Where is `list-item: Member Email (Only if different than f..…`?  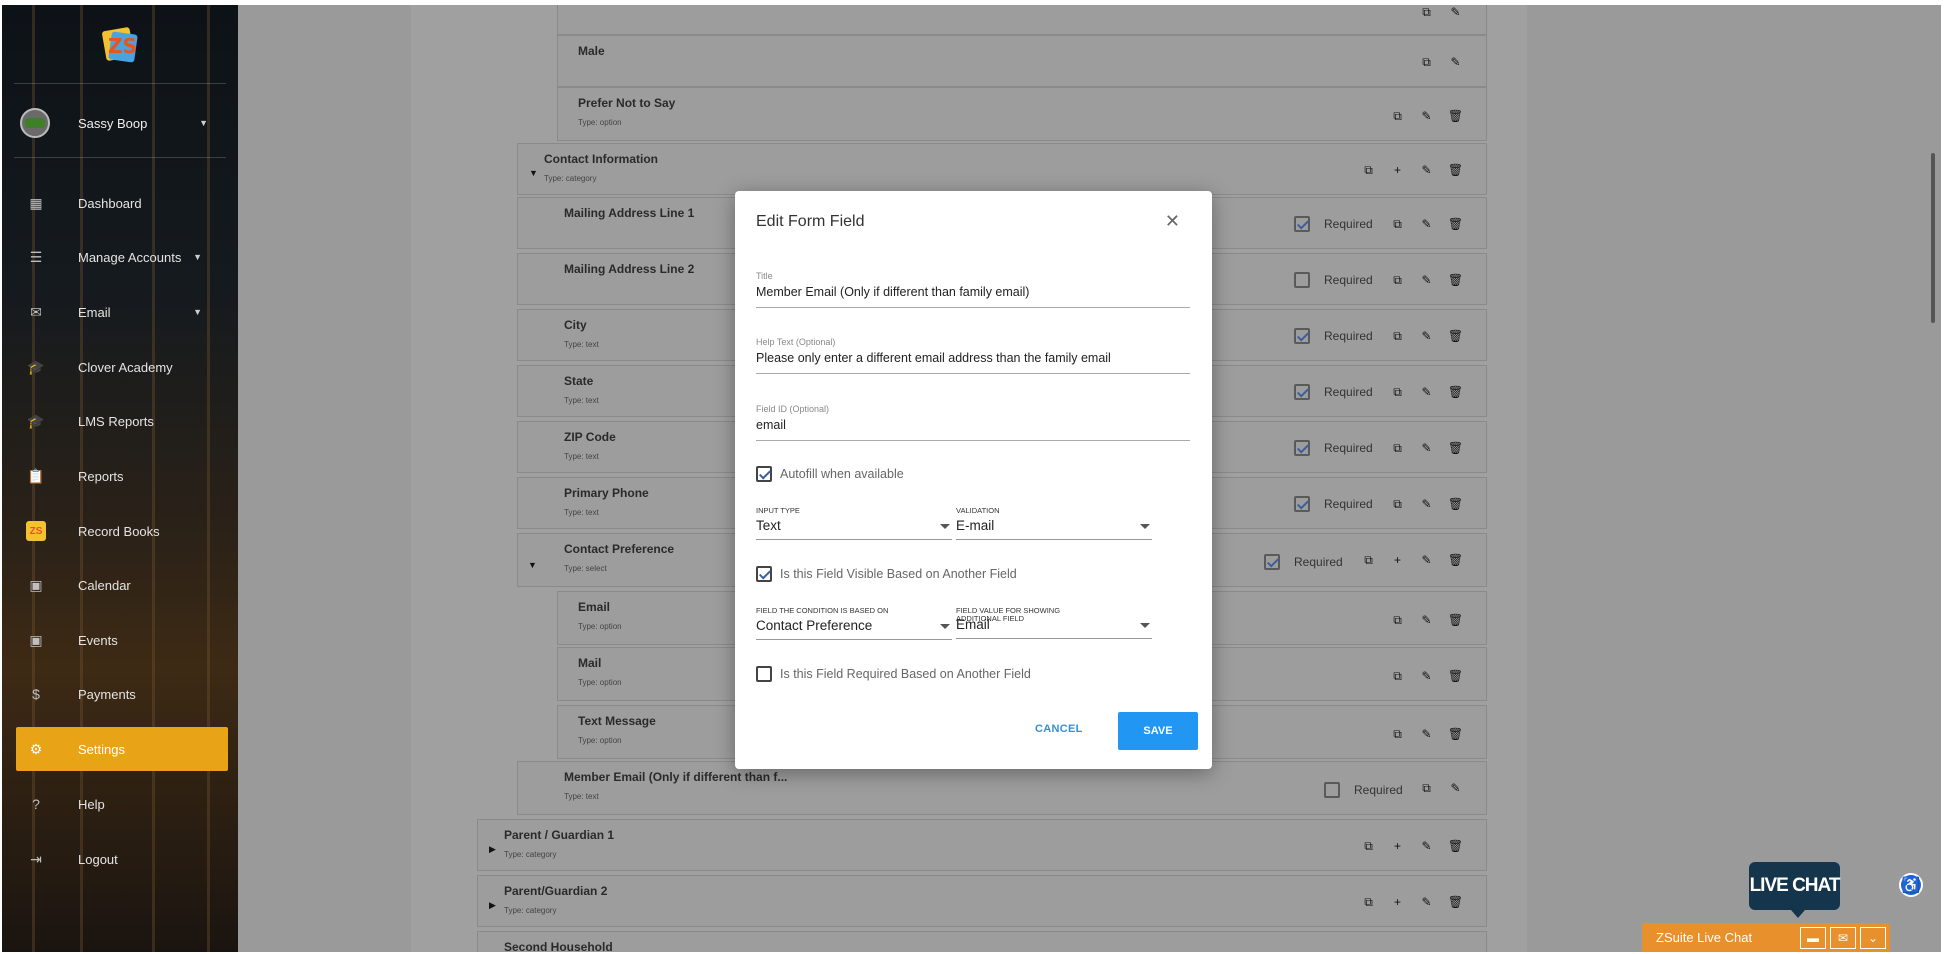 list-item: Member Email (Only if different than f..… is located at coordinates (1002, 788).